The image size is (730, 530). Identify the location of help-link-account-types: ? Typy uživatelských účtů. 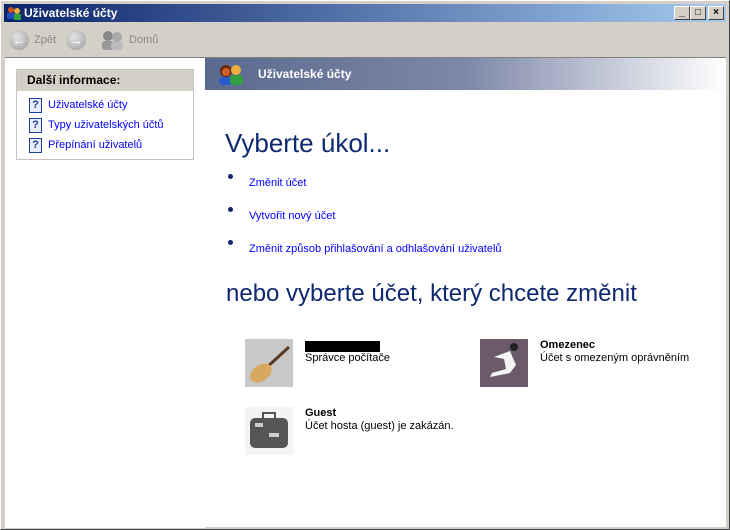
(105, 125).